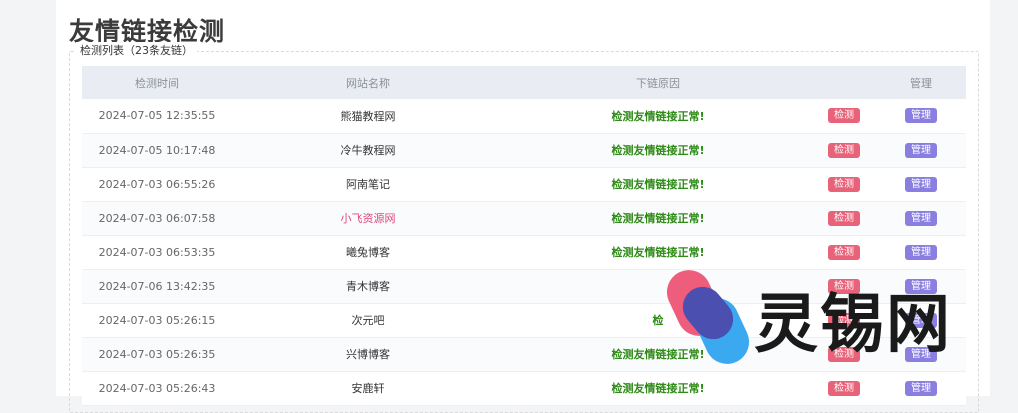 The width and height of the screenshot is (1018, 413). I want to click on row-time: 2024-07-05 12:35:55, so click(157, 116).